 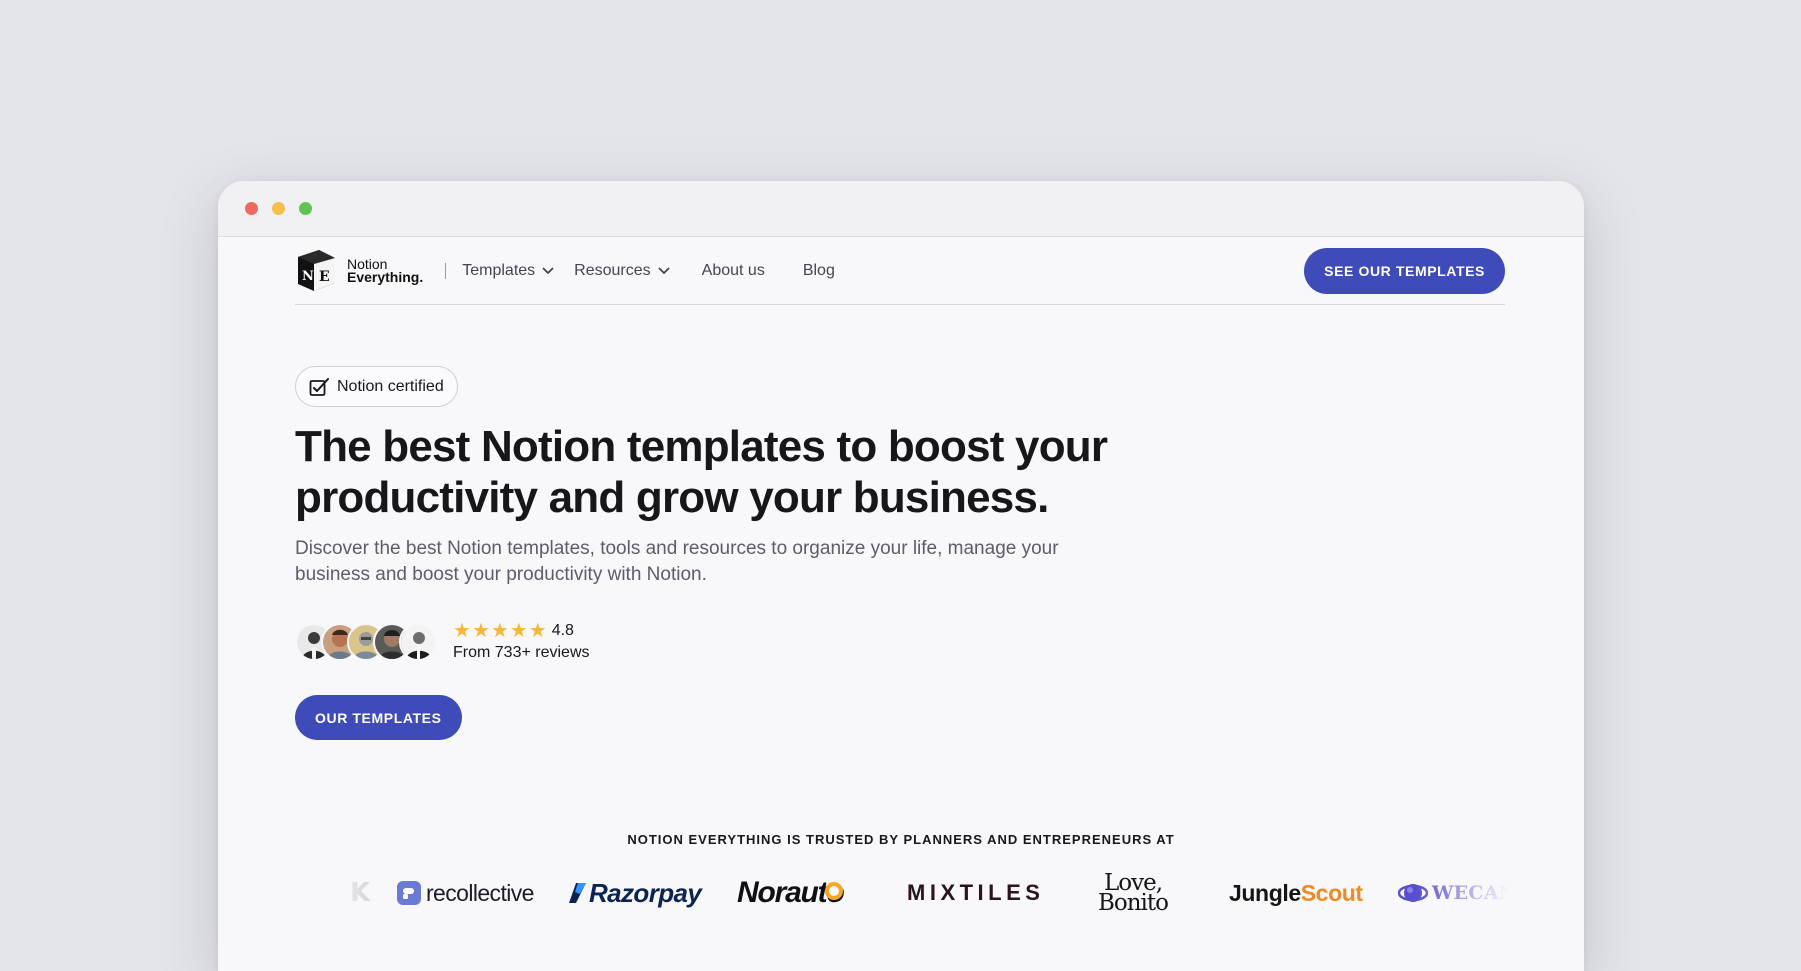 I want to click on brand-logo-norauto: Norauto, so click(x=791, y=892).